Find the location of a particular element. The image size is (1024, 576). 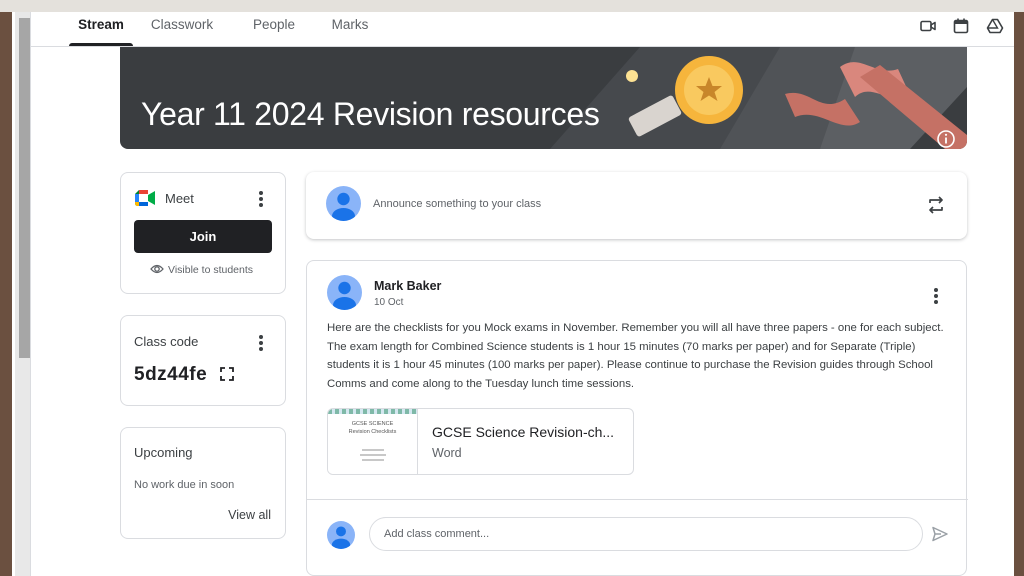

top-navigation-bar: Stream Classwork People Marks is located at coordinates (522, 29).